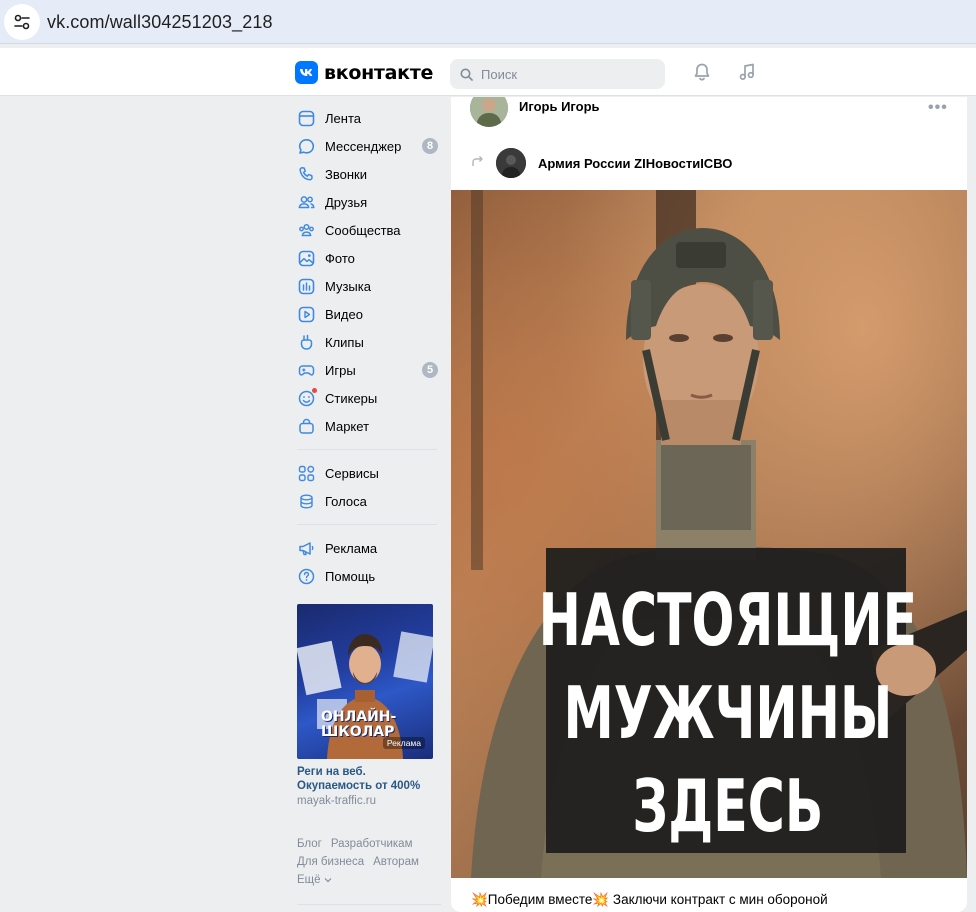  I want to click on sidebar-item-label: Сервисы, so click(352, 473).